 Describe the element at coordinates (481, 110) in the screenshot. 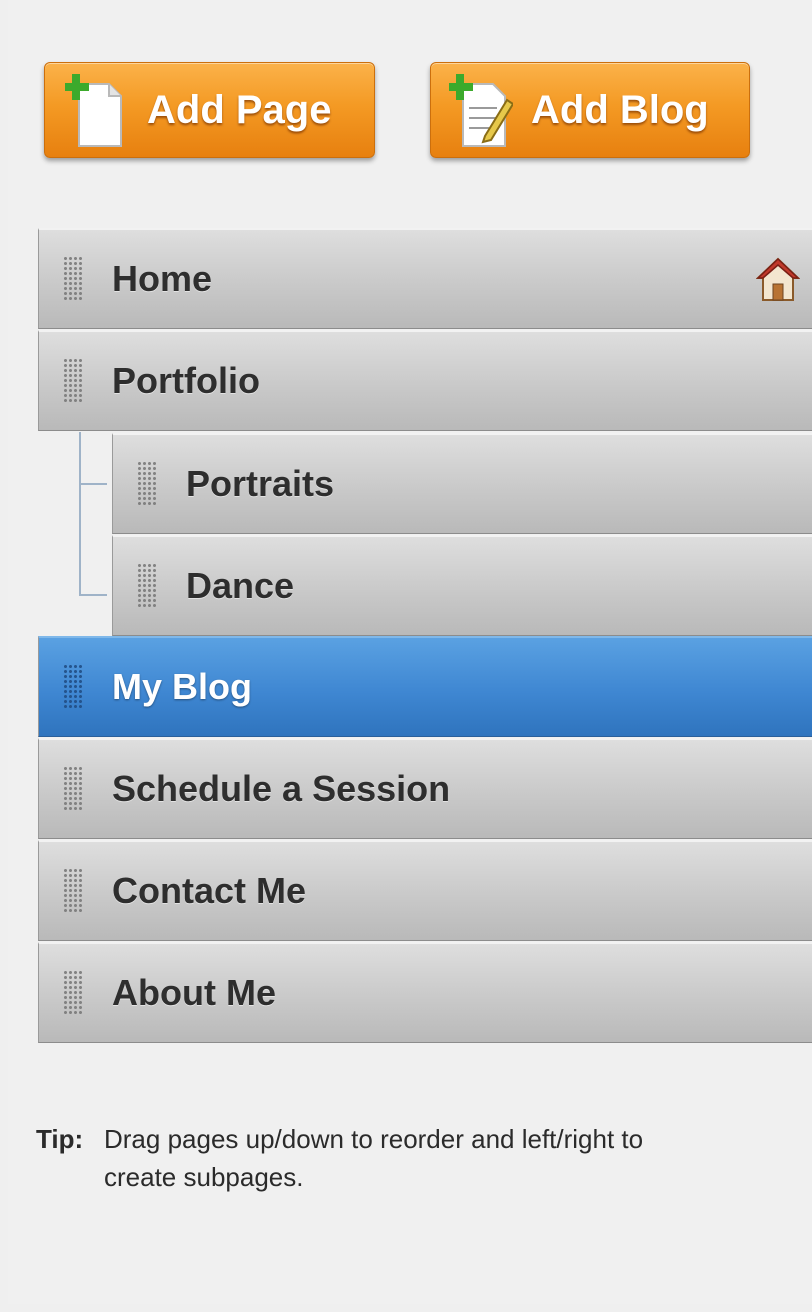

I see `add-blog-icon` at that location.